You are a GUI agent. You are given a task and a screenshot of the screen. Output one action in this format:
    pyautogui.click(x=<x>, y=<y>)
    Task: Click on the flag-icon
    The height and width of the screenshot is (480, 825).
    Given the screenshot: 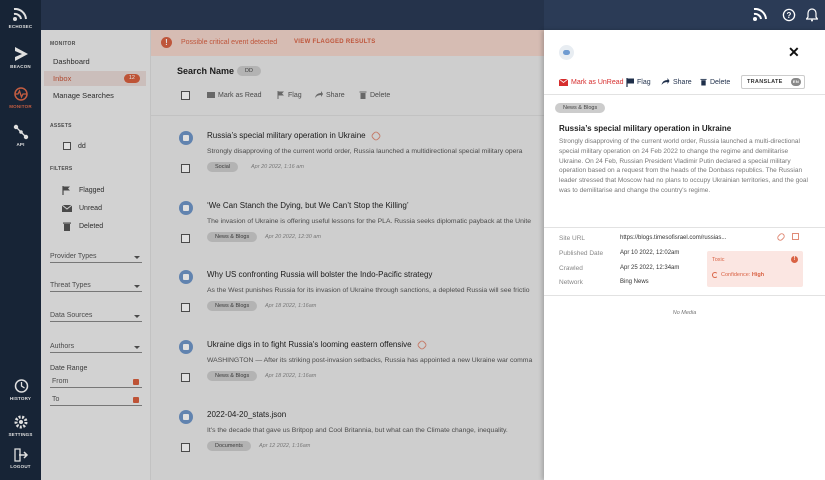 What is the action you would take?
    pyautogui.click(x=630, y=82)
    